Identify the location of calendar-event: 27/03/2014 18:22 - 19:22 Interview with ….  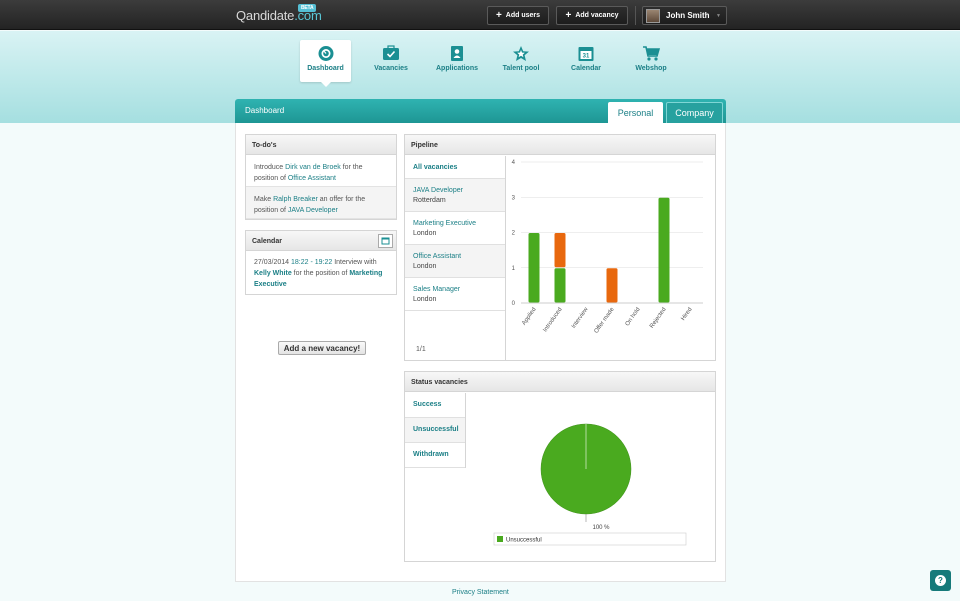
(318, 273).